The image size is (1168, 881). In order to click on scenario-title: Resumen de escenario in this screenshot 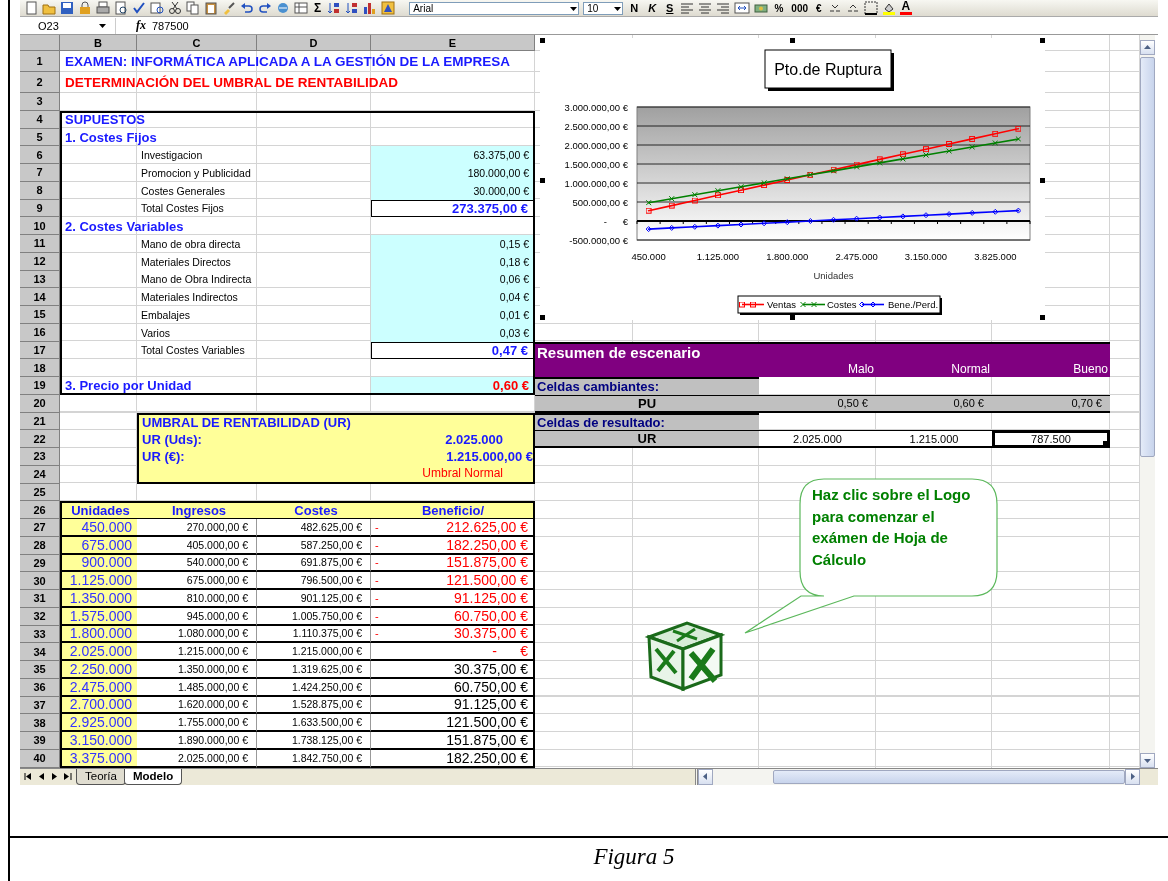, I will do `click(619, 352)`.